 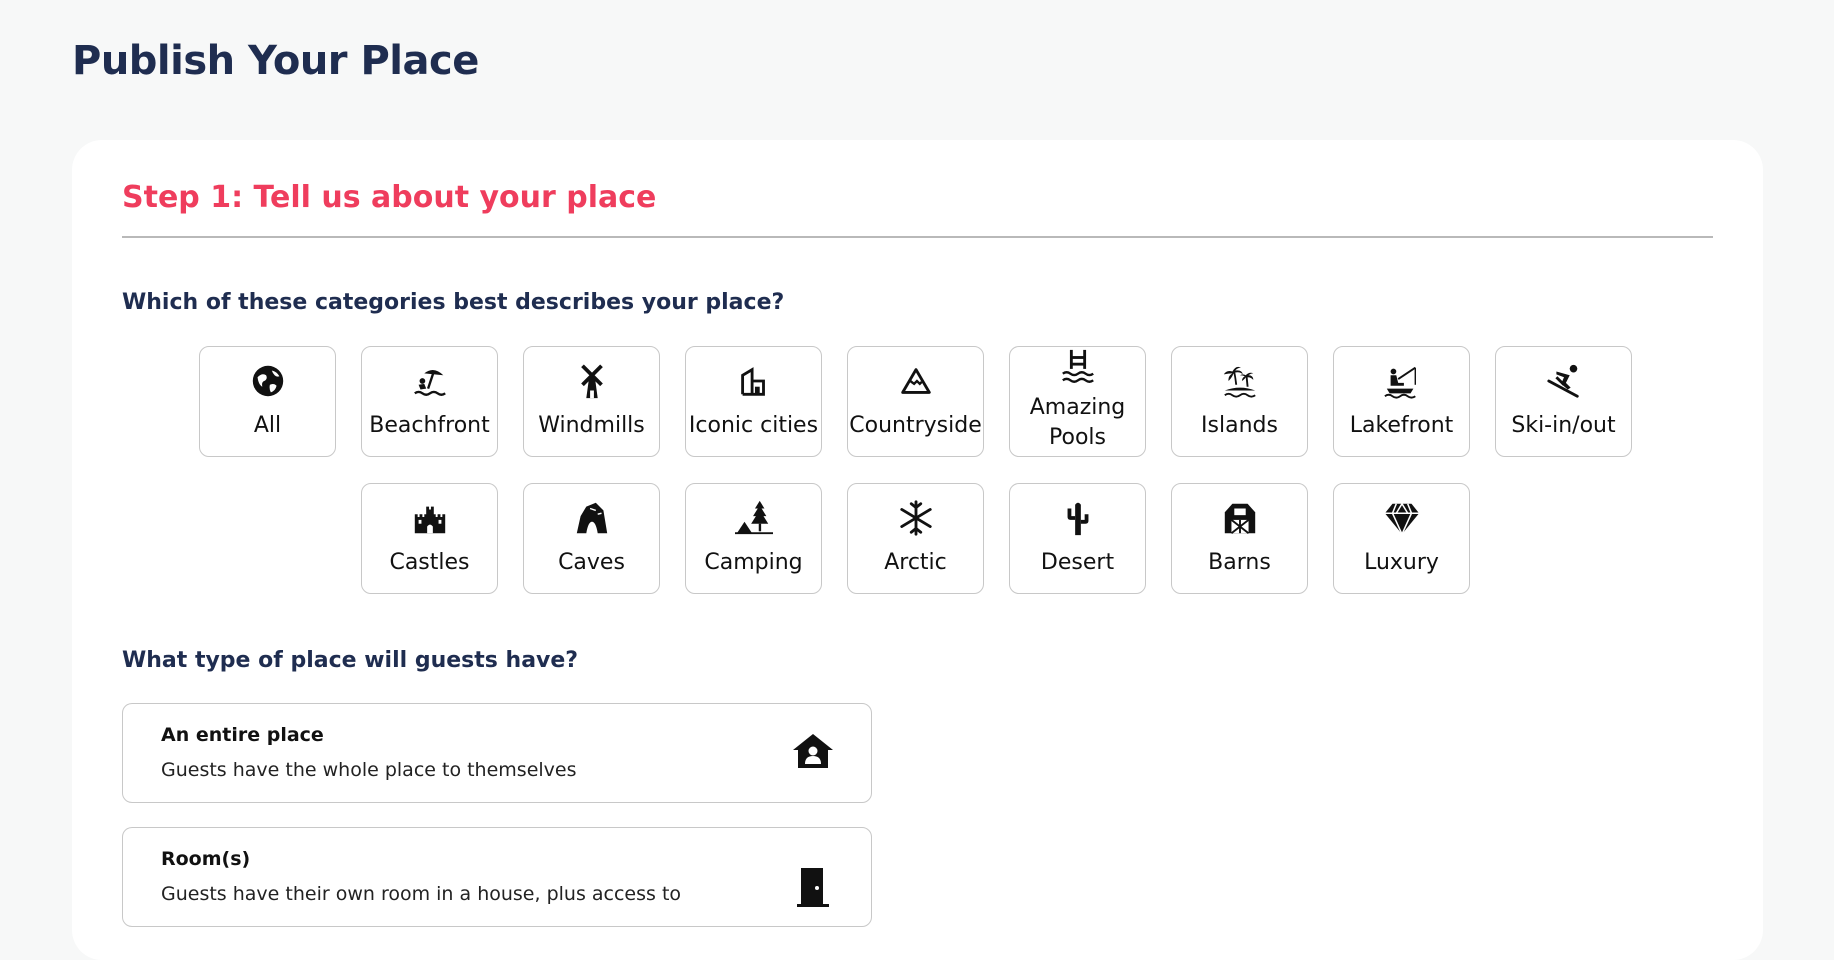 I want to click on place-type-question: What type of place will guests have?, so click(x=350, y=660).